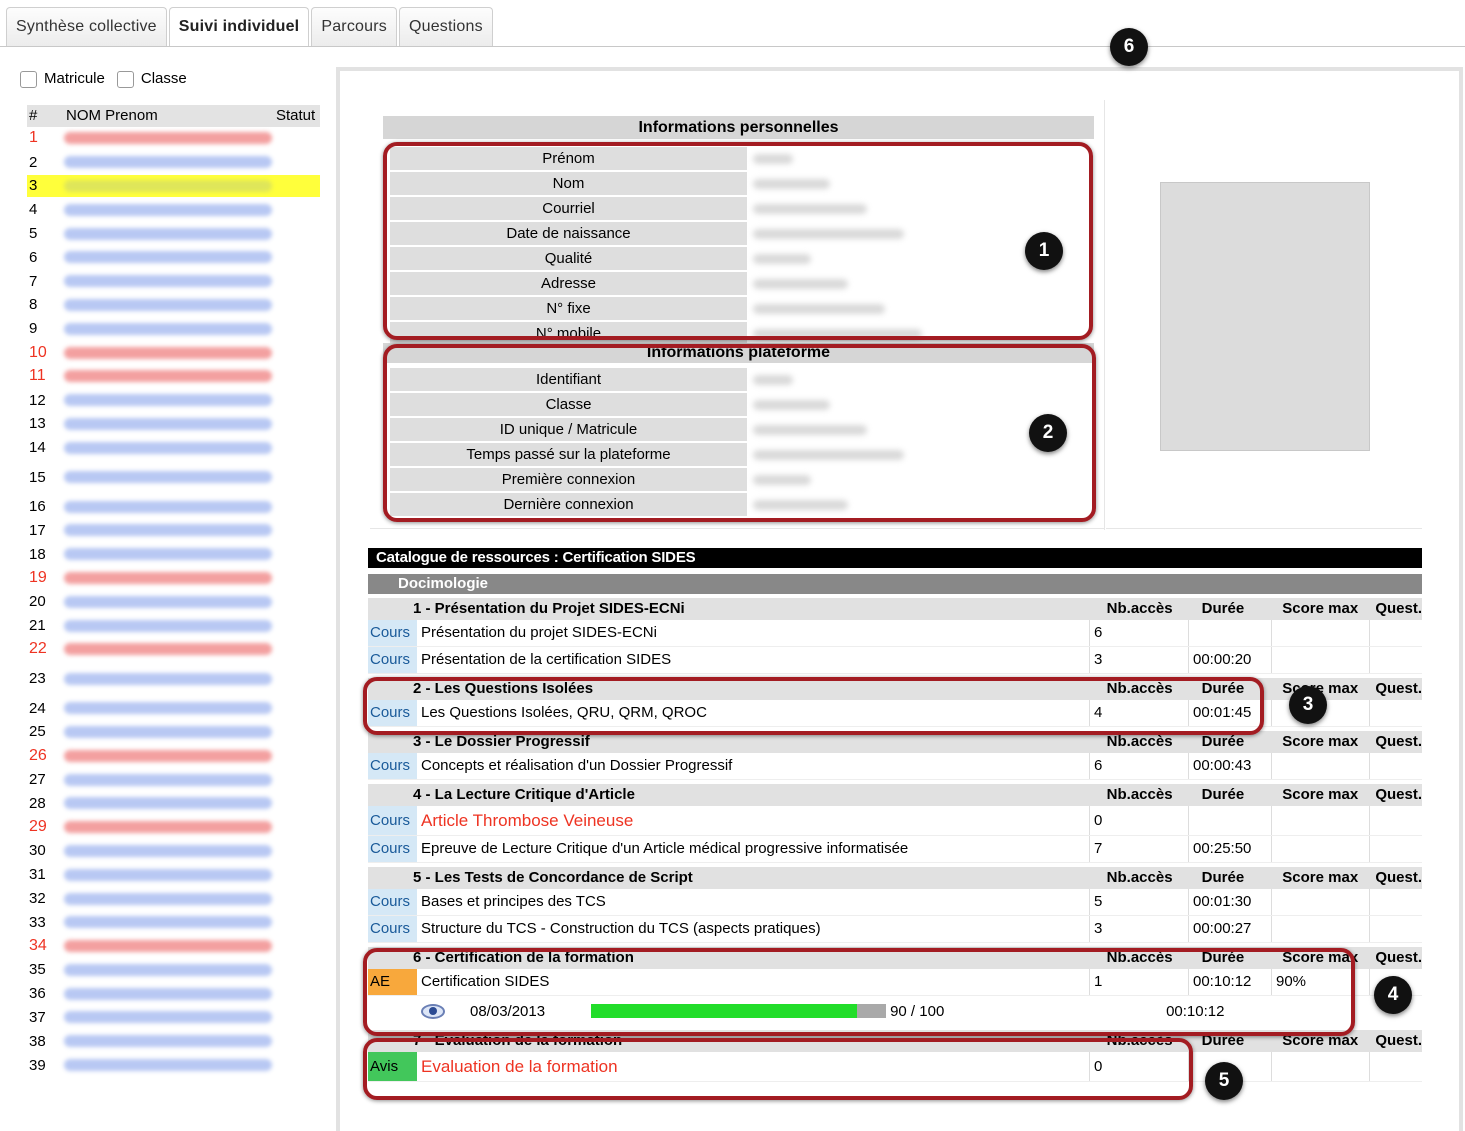 This screenshot has width=1465, height=1131. I want to click on tab-suivi-individuel: Suivi individuel, so click(239, 26).